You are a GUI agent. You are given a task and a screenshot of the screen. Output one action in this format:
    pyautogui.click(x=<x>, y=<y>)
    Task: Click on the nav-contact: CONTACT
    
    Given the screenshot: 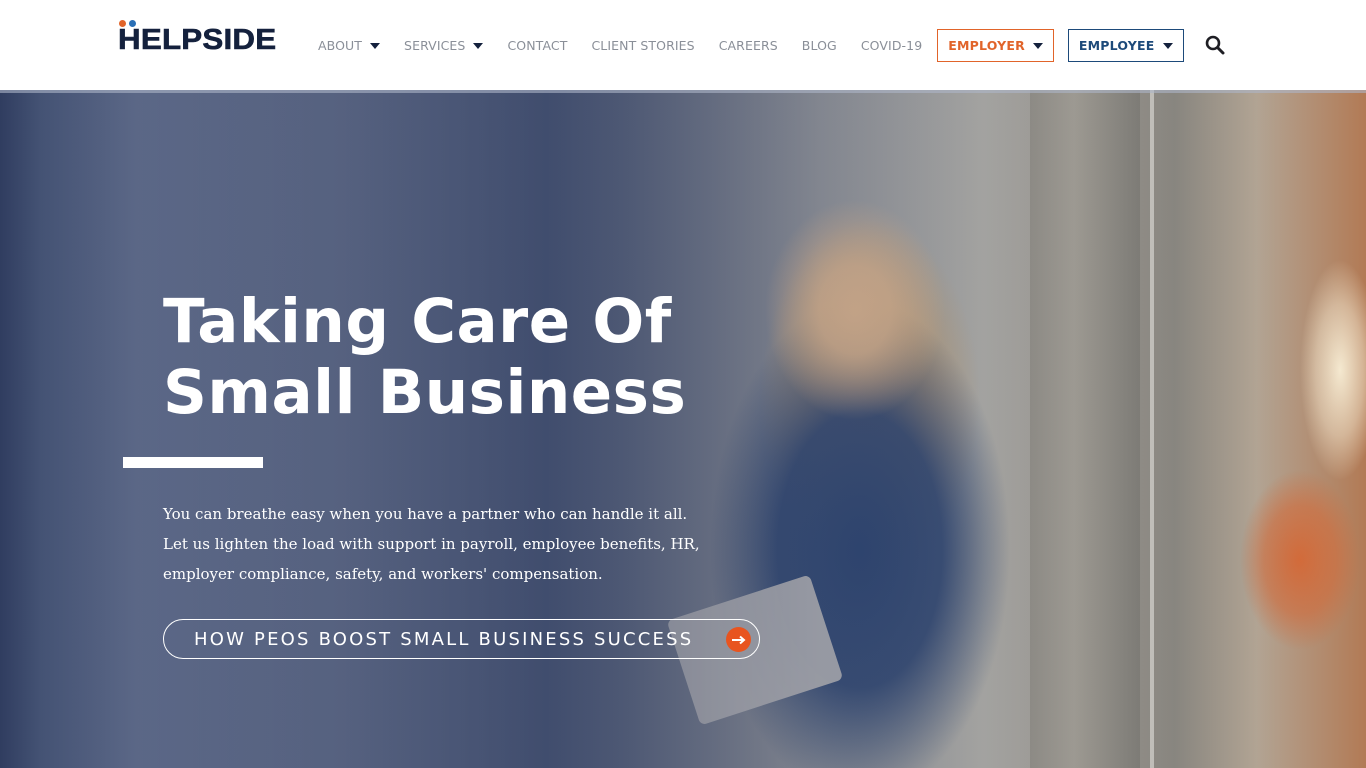 What is the action you would take?
    pyautogui.click(x=537, y=45)
    